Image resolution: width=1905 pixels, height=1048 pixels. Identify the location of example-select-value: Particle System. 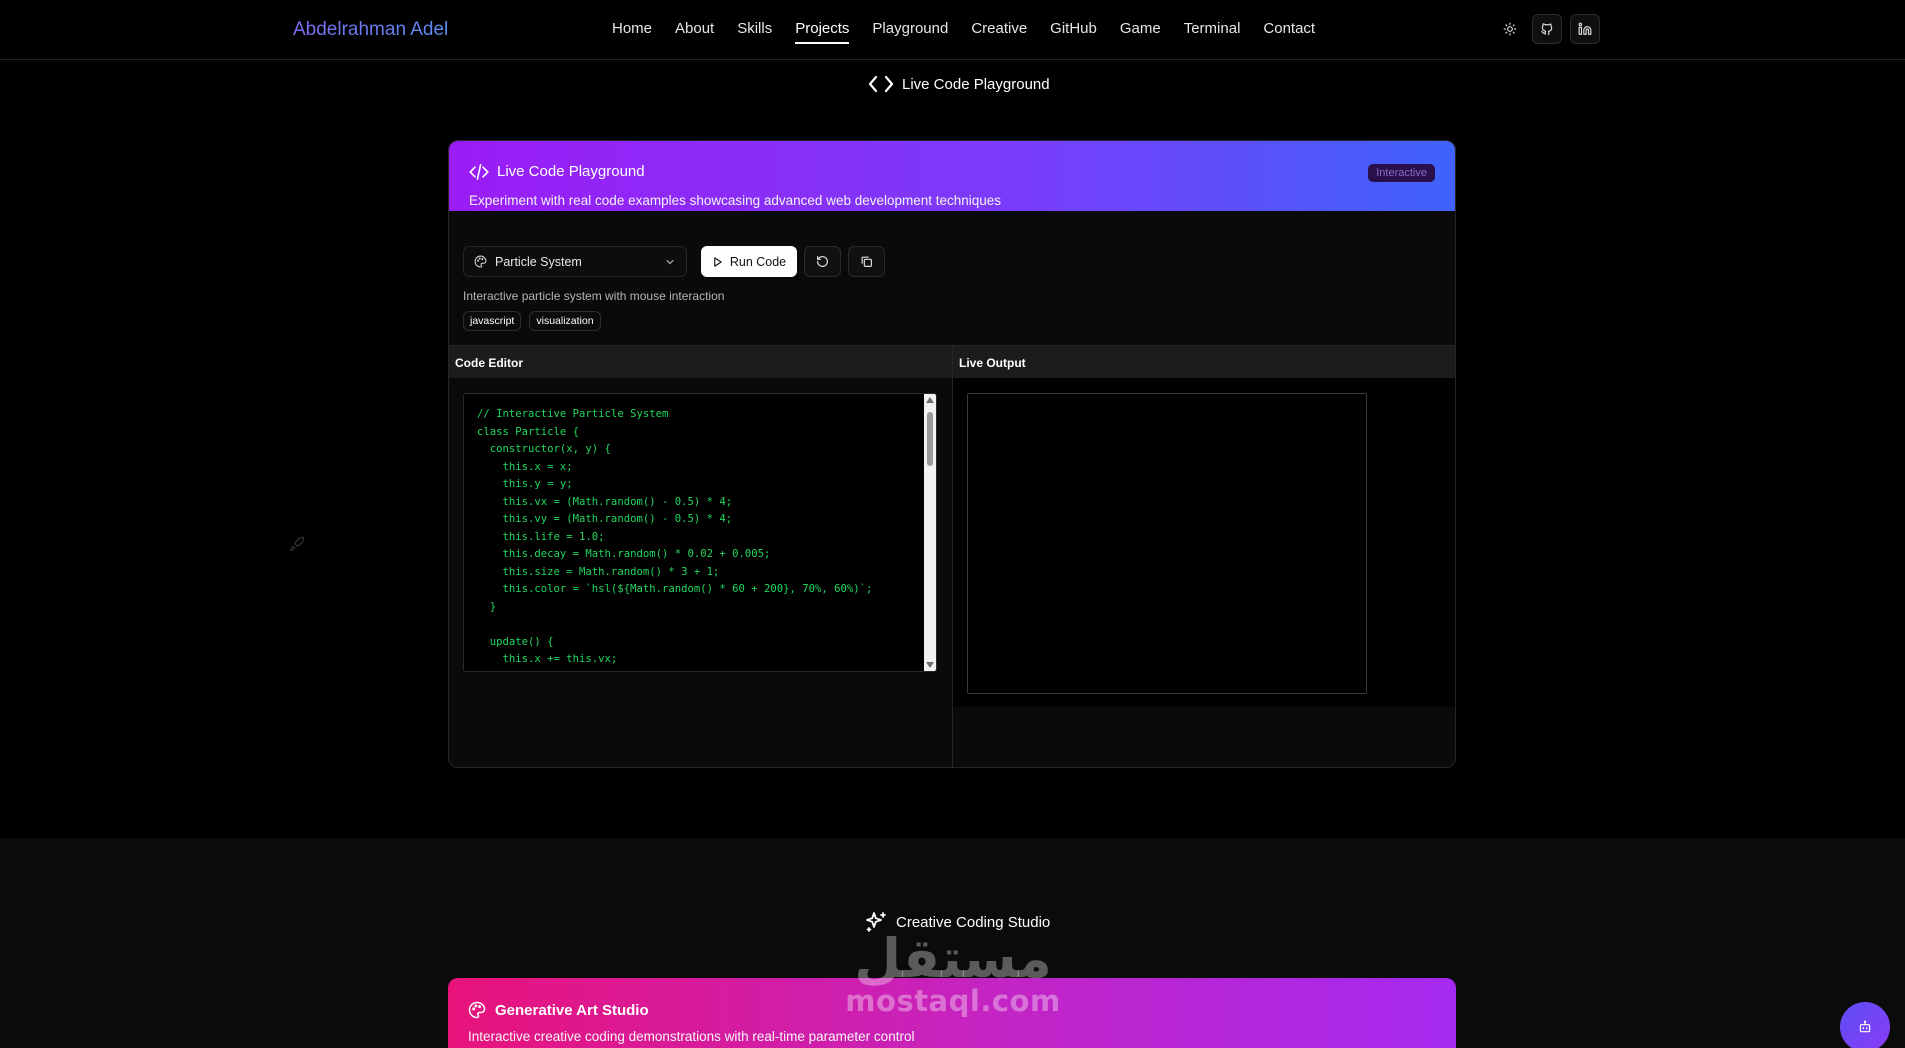
(538, 261).